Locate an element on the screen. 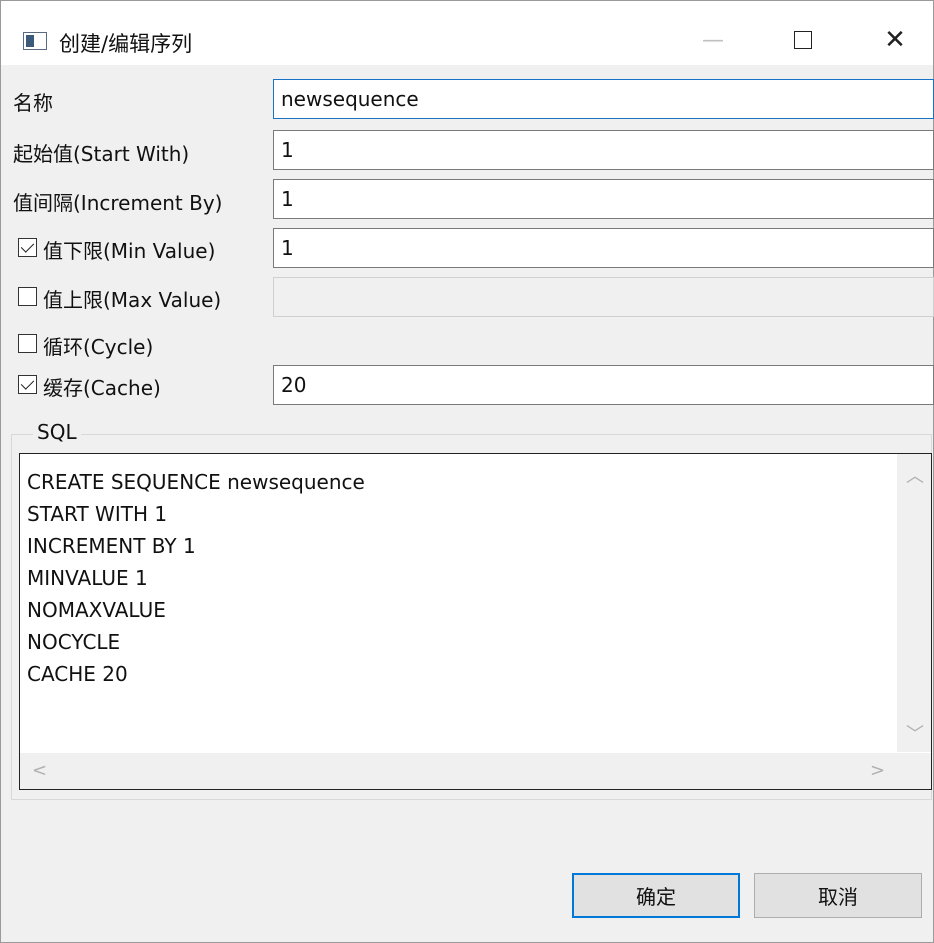 Image resolution: width=934 pixels, height=943 pixels. max-value-checkbox is located at coordinates (27, 296).